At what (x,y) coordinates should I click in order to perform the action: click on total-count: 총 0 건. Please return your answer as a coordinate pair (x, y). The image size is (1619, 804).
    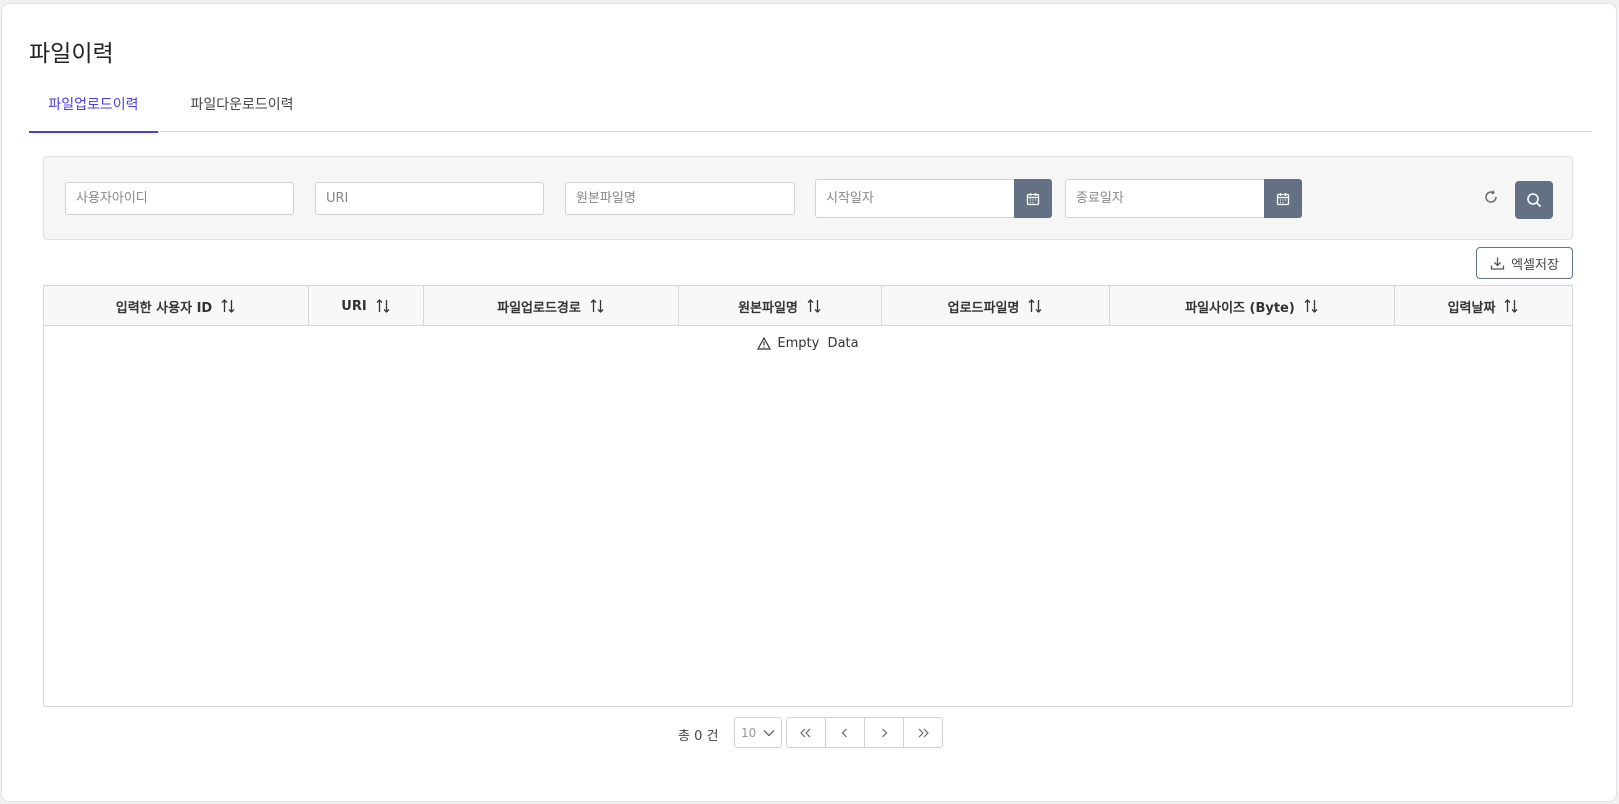
    Looking at the image, I should click on (698, 736).